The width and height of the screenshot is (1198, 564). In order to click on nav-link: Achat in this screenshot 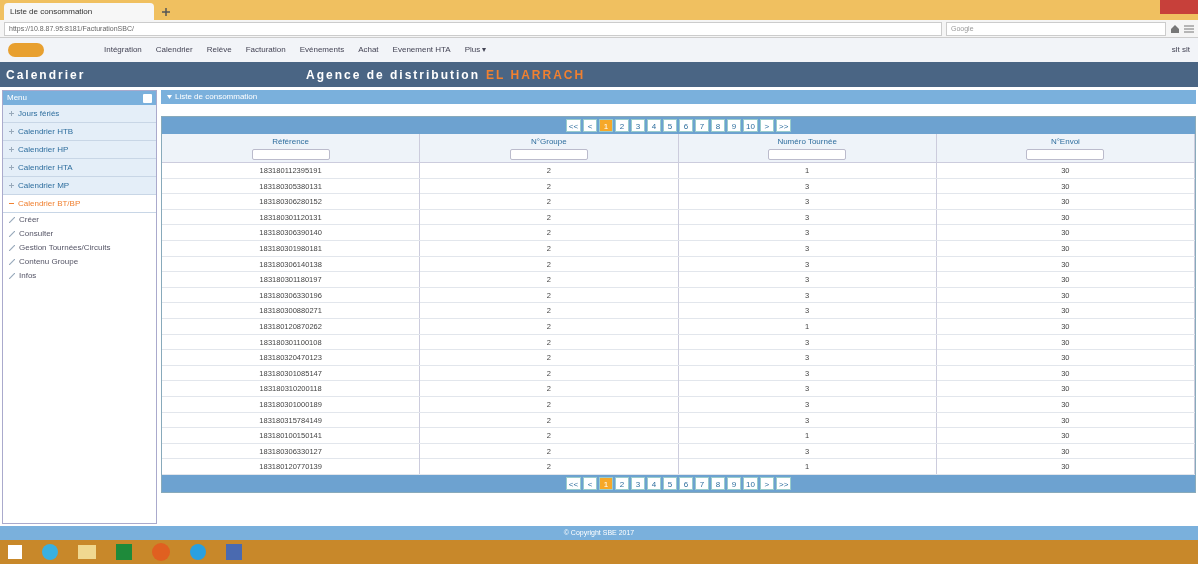, I will do `click(368, 50)`.